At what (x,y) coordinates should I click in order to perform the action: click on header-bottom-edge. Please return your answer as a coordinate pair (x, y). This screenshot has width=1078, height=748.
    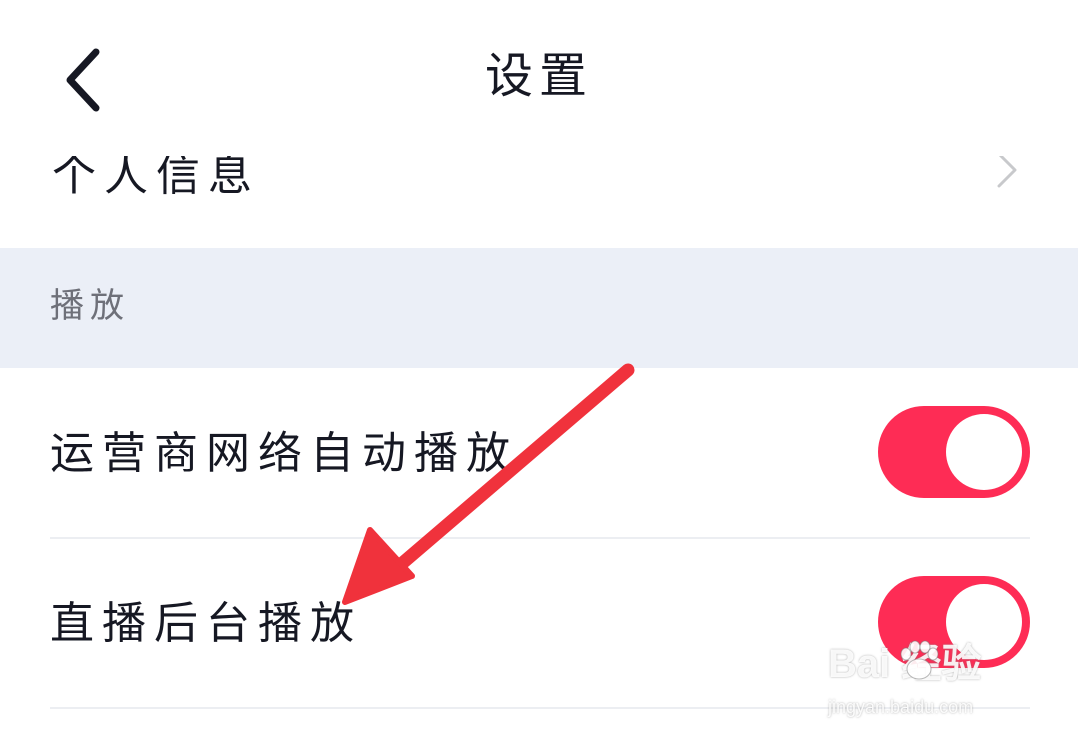
    Looking at the image, I should click on (539, 142).